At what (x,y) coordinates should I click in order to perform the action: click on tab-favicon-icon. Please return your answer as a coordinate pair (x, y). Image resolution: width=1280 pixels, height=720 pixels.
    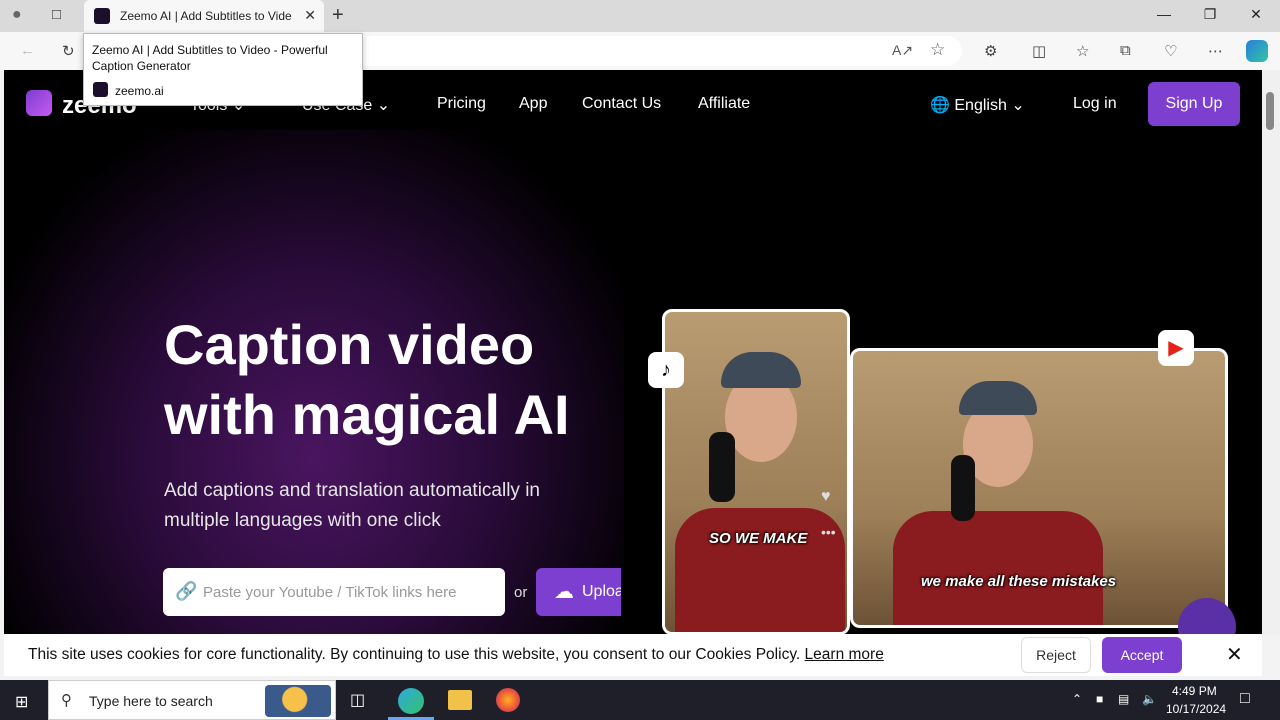
    Looking at the image, I should click on (102, 16).